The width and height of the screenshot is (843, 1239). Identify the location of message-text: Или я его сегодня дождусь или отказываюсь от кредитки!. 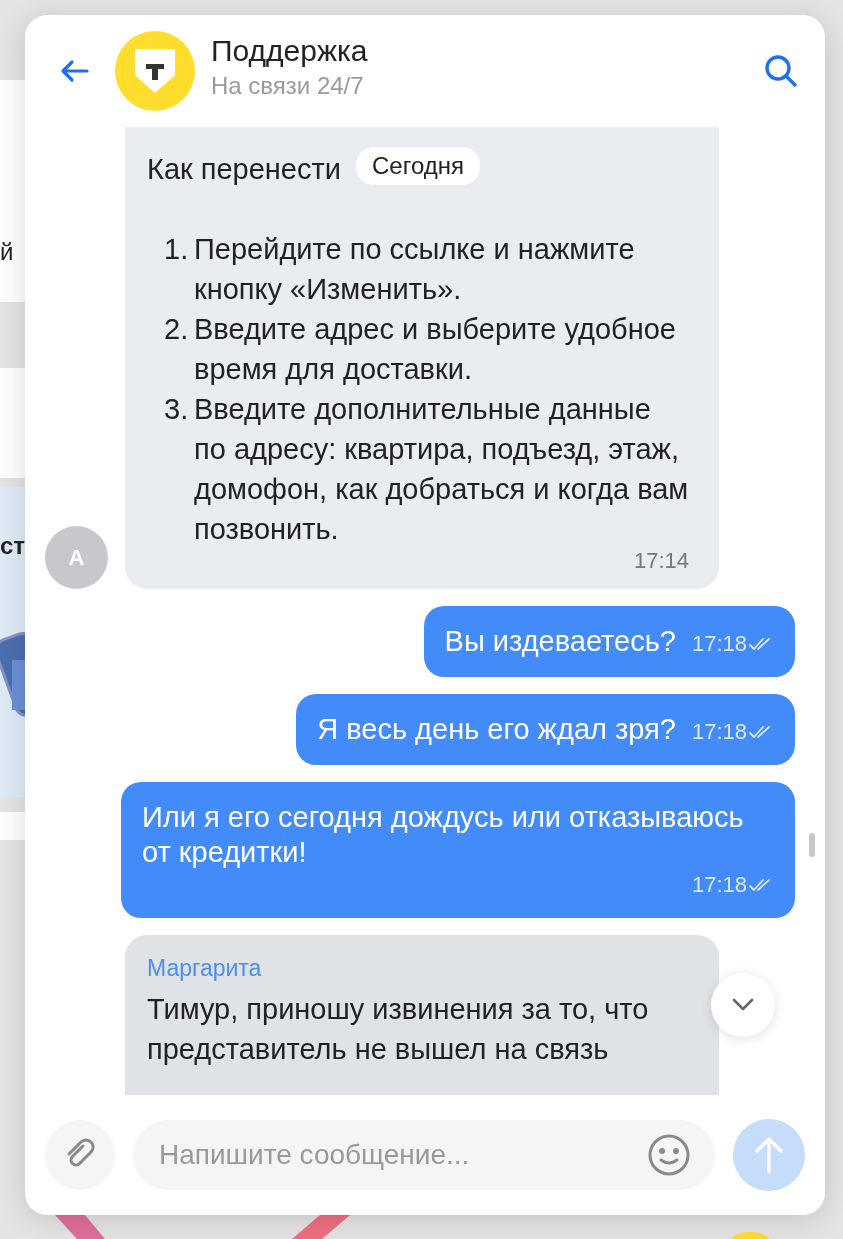
(443, 835).